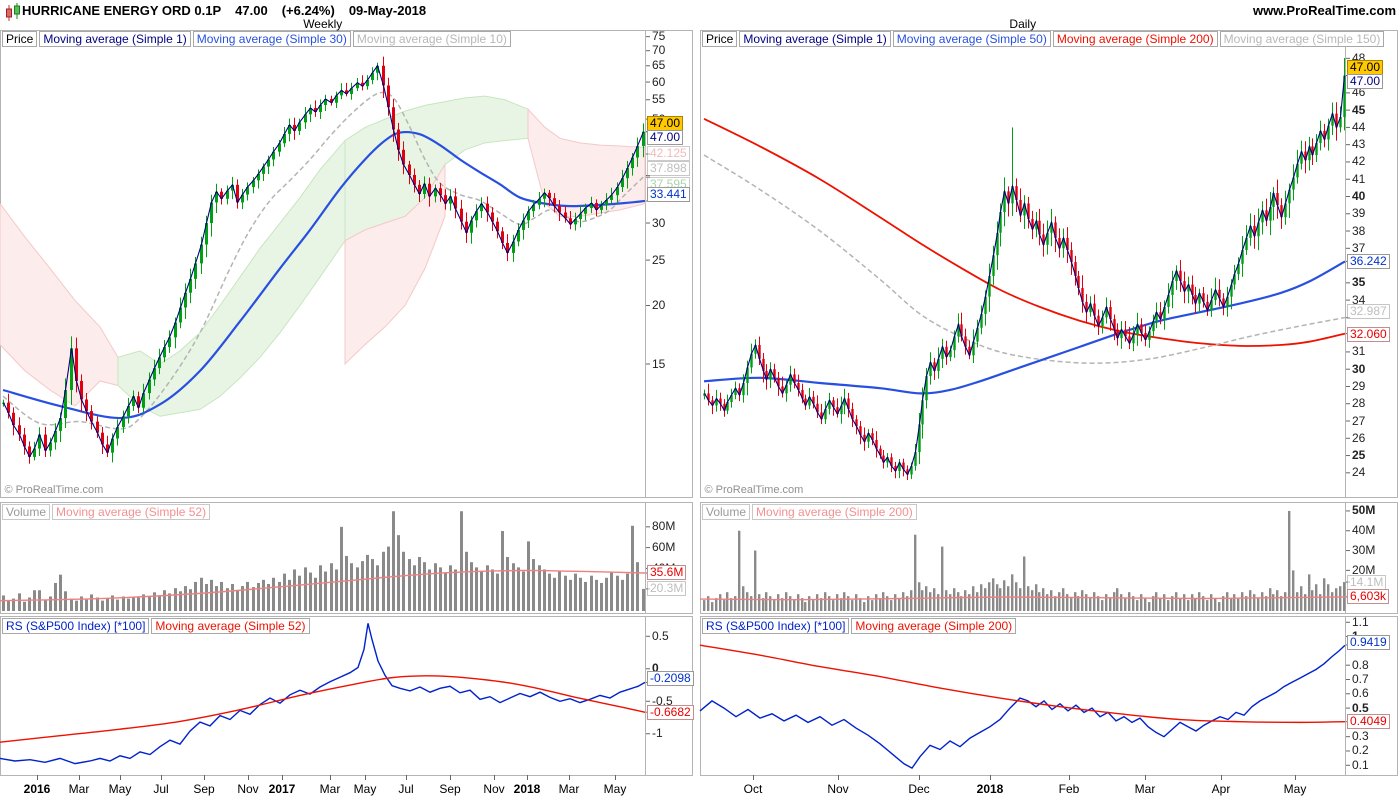 Image resolution: width=1400 pixels, height=800 pixels. What do you see at coordinates (1359, 144) in the screenshot?
I see `axis-label: 43` at bounding box center [1359, 144].